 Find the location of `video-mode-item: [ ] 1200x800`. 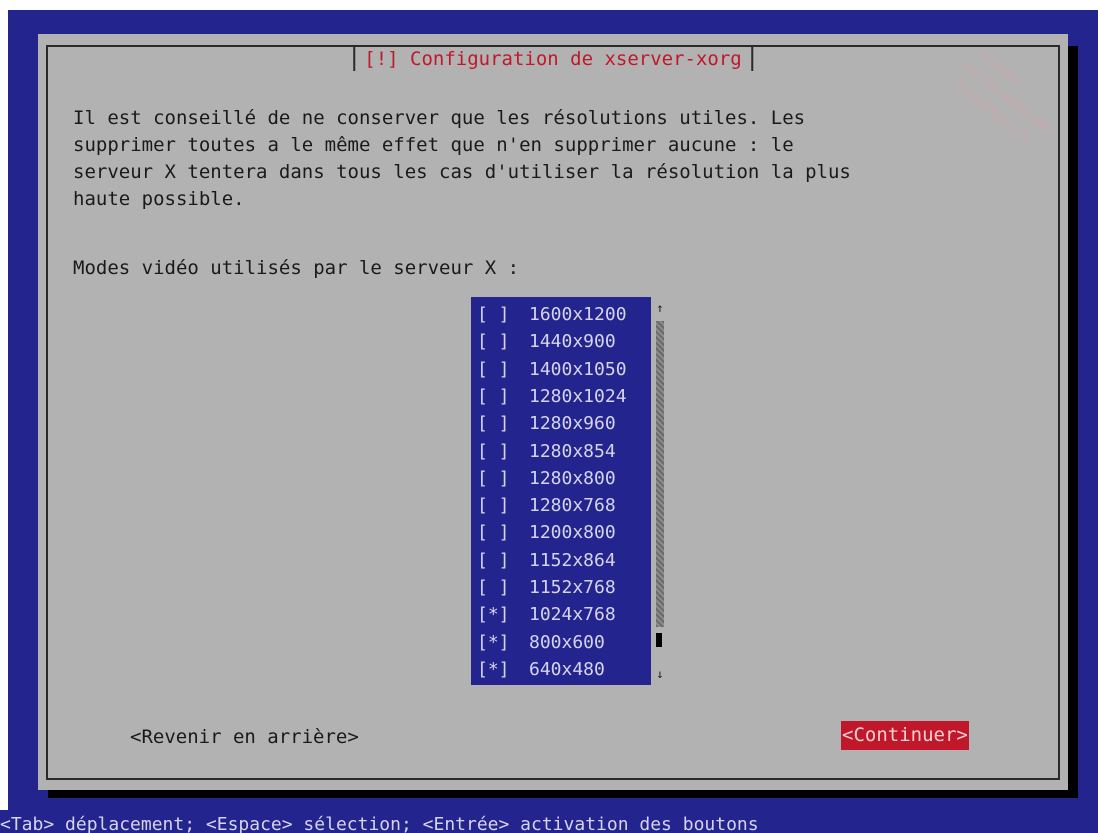

video-mode-item: [ ] 1200x800 is located at coordinates (561, 532).